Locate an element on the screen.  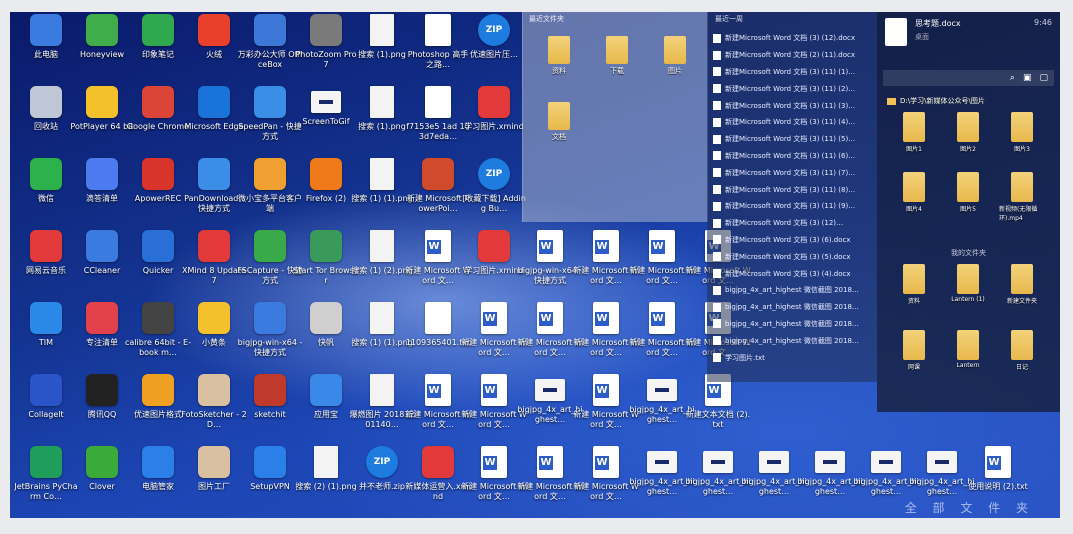
desktop-icon: 腾讯QQ is located at coordinates (102, 408).